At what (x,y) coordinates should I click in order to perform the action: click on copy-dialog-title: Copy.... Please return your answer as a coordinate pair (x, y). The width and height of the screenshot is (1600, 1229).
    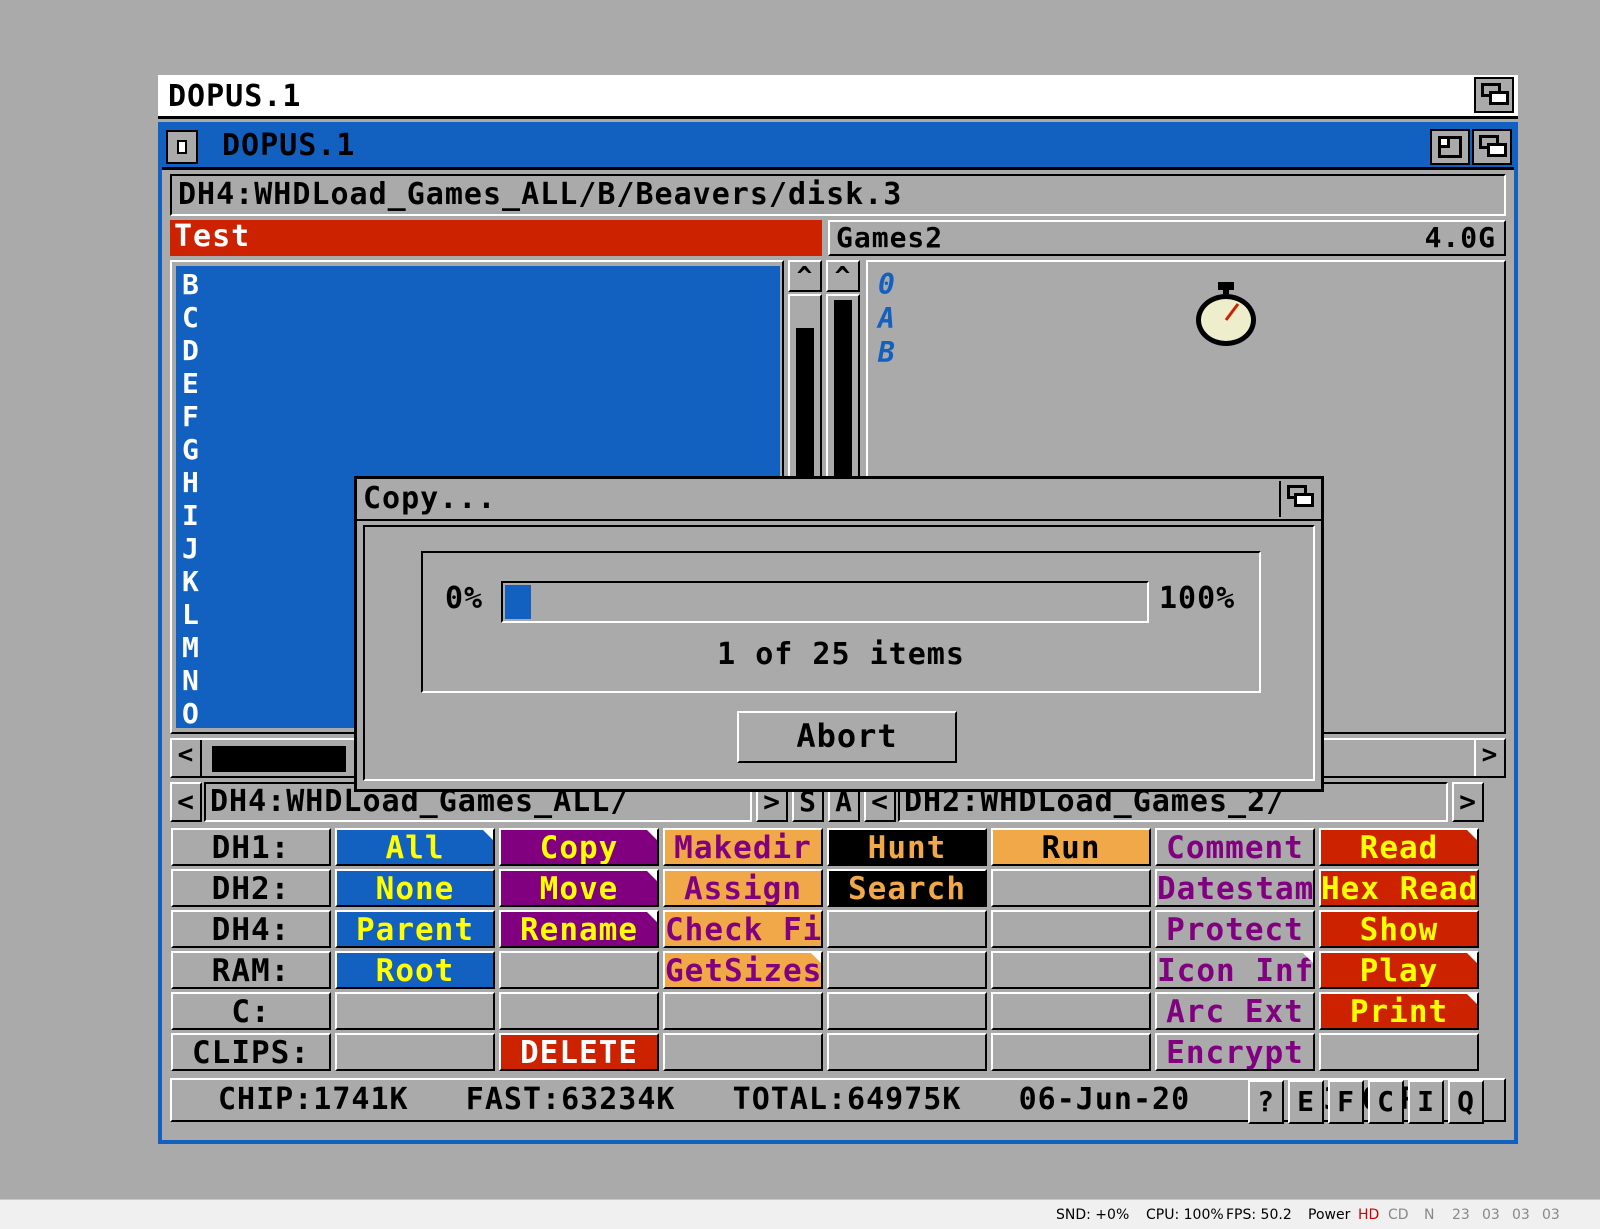
    Looking at the image, I should click on (430, 498).